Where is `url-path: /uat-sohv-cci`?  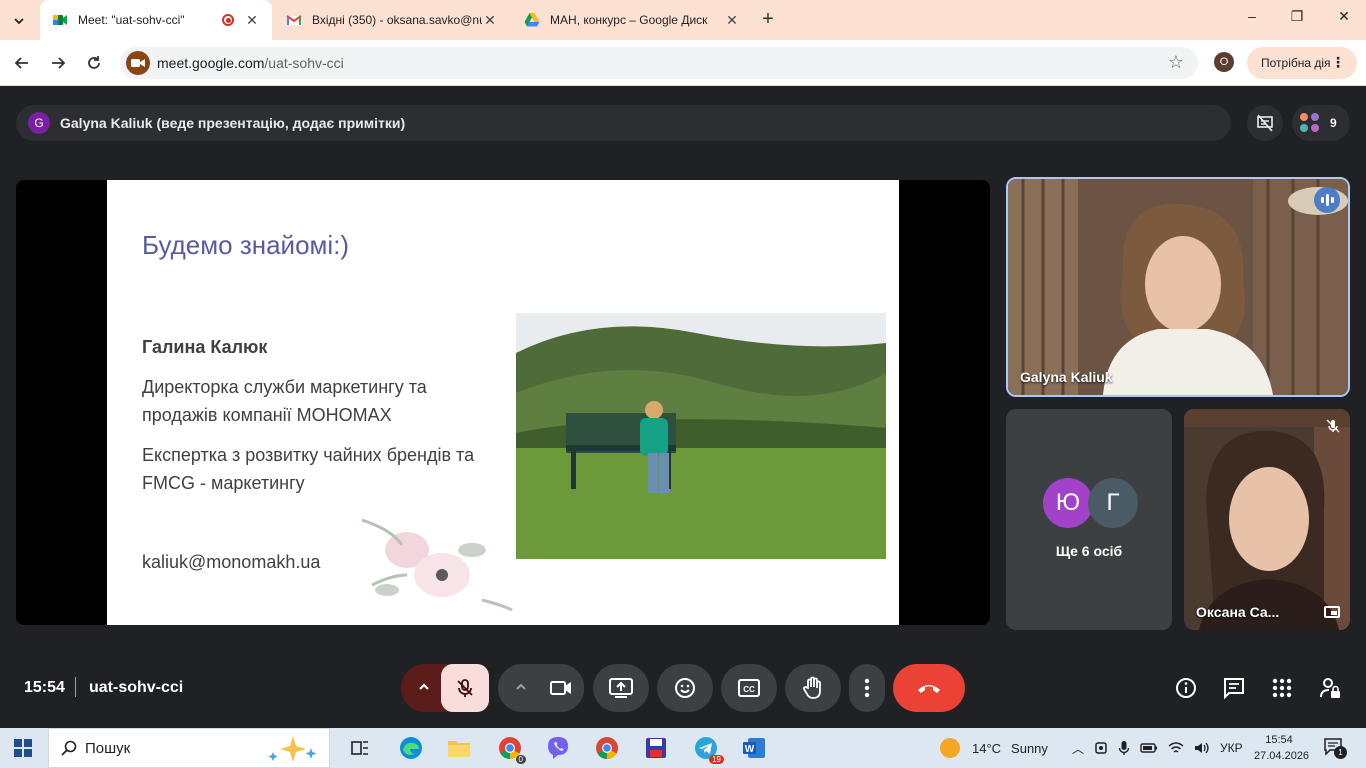
url-path: /uat-sohv-cci is located at coordinates (304, 63).